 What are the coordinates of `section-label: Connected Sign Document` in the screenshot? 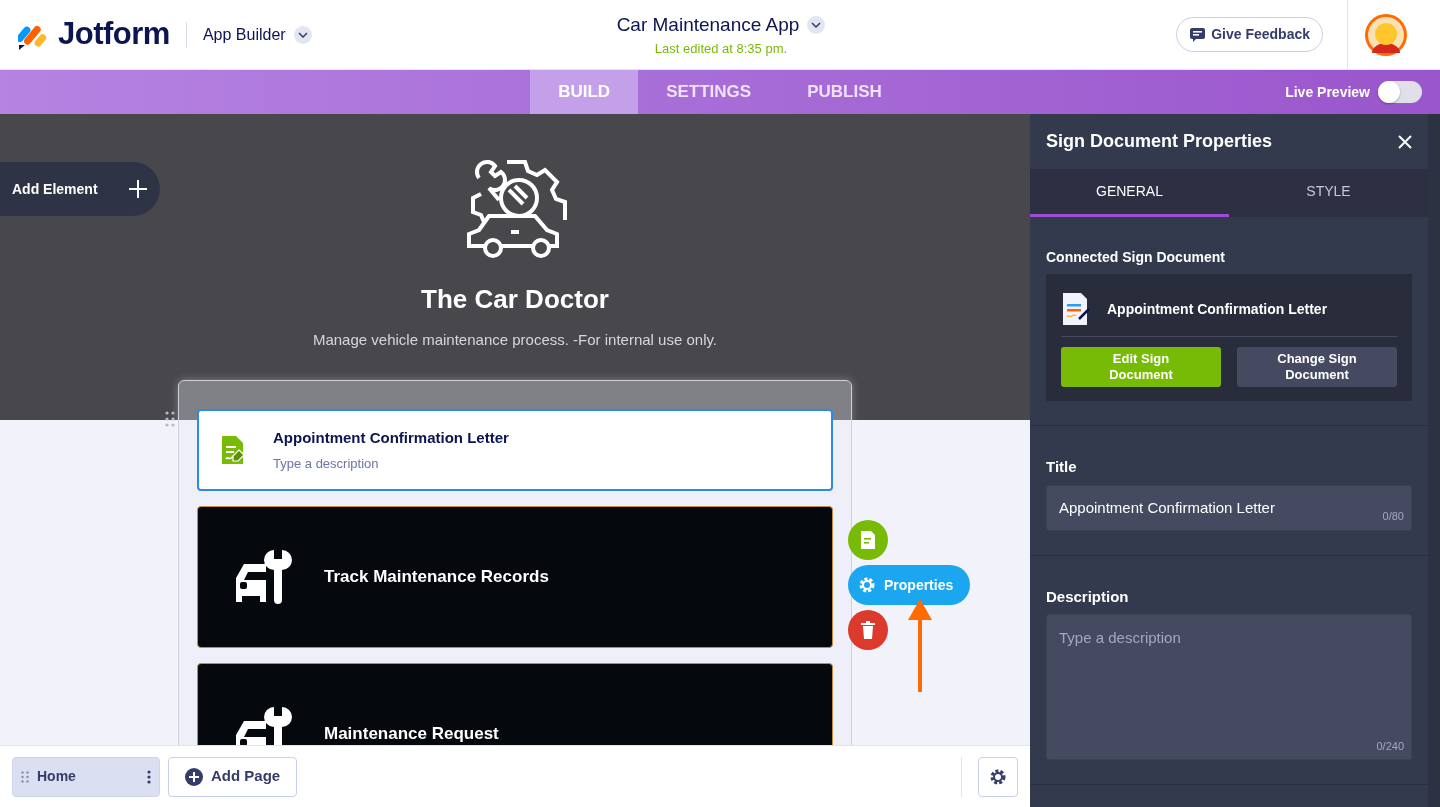 It's located at (1136, 257).